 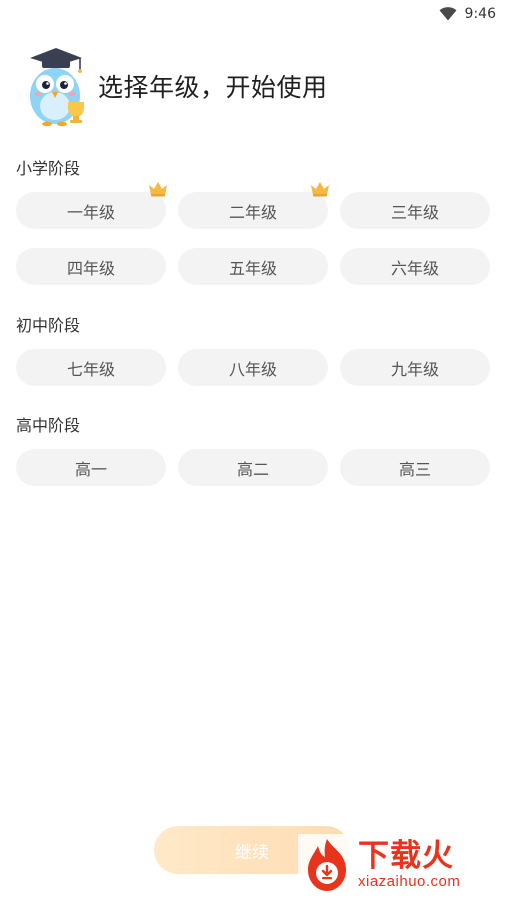 I want to click on watermark-text-cn: 下载火, so click(x=406, y=856).